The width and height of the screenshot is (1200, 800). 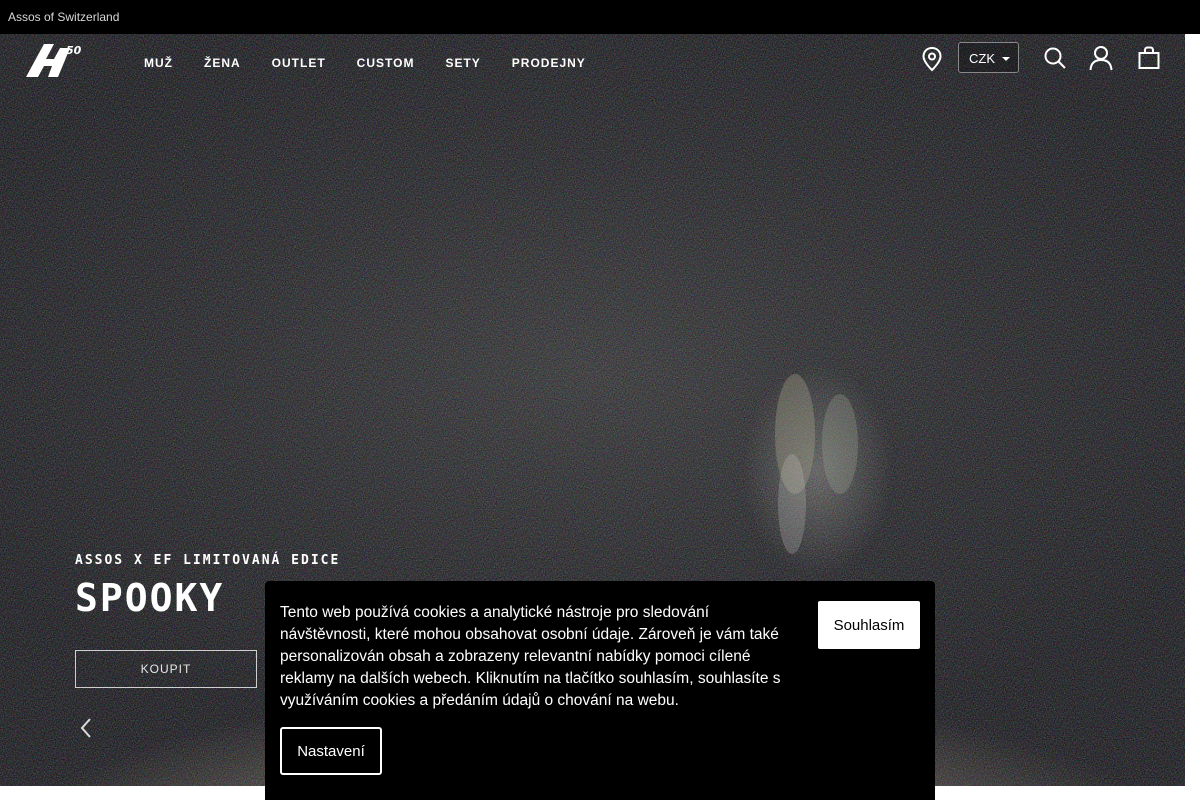 I want to click on location-pin-icon, so click(x=932, y=59).